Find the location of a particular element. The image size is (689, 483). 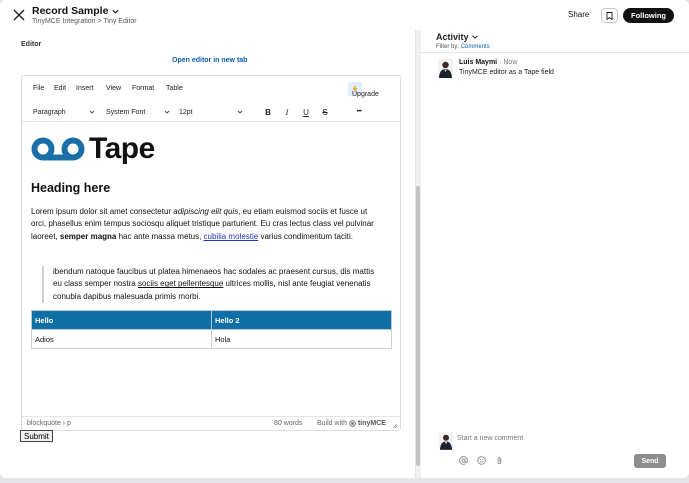

tinymce-branding: Build with tinyMCE is located at coordinates (351, 423).